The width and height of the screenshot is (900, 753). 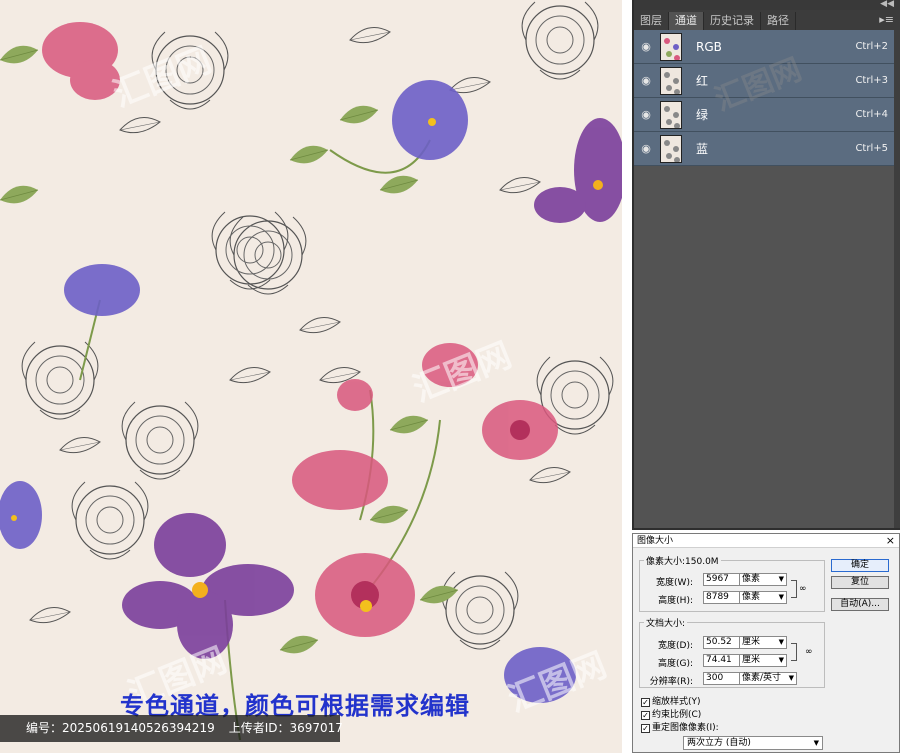 I want to click on resample-method: 两次立方 (自动), so click(x=719, y=743).